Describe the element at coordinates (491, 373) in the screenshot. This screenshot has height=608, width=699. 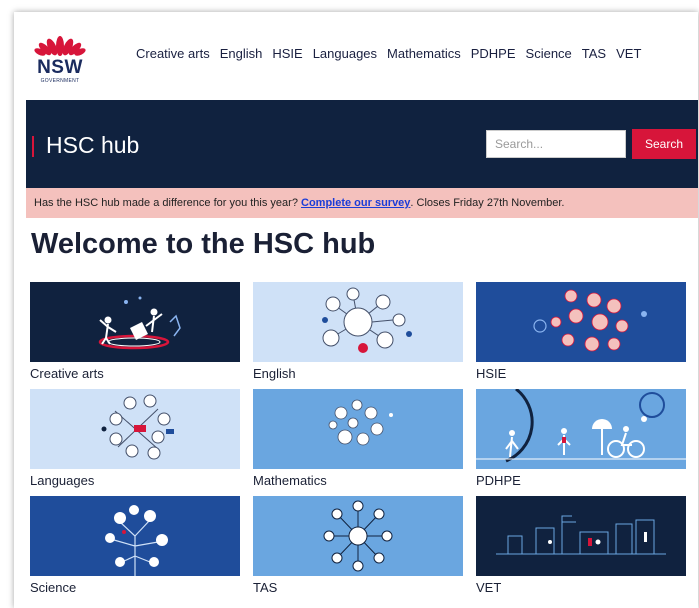
I see `tile-label: HSIE` at that location.